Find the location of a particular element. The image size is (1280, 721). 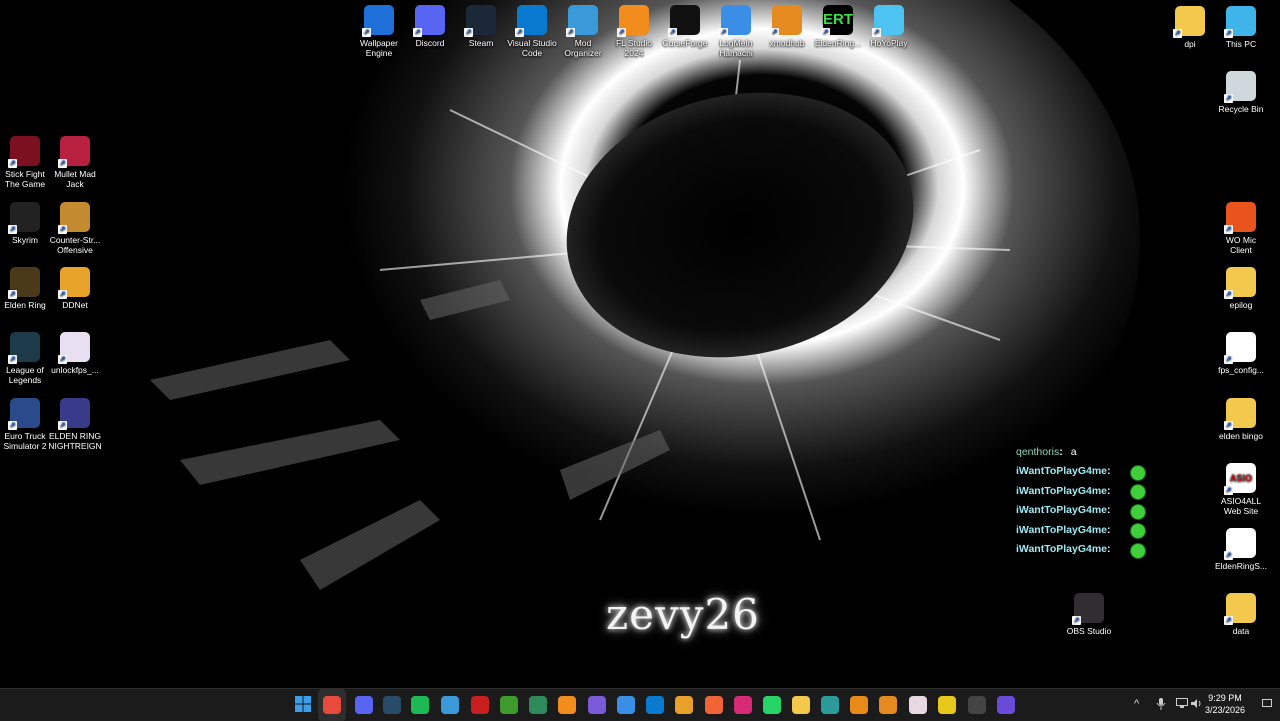

taskbar-fl-studio is located at coordinates (567, 705).